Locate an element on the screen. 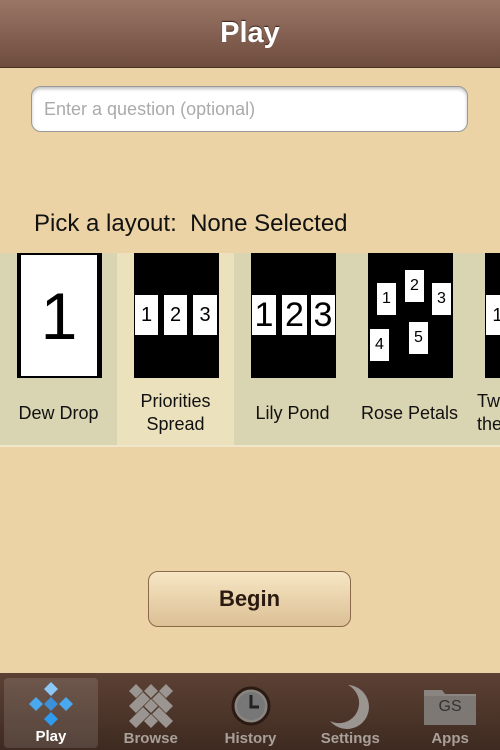 Image resolution: width=500 pixels, height=750 pixels. layout-label: Lily Pond is located at coordinates (292, 412).